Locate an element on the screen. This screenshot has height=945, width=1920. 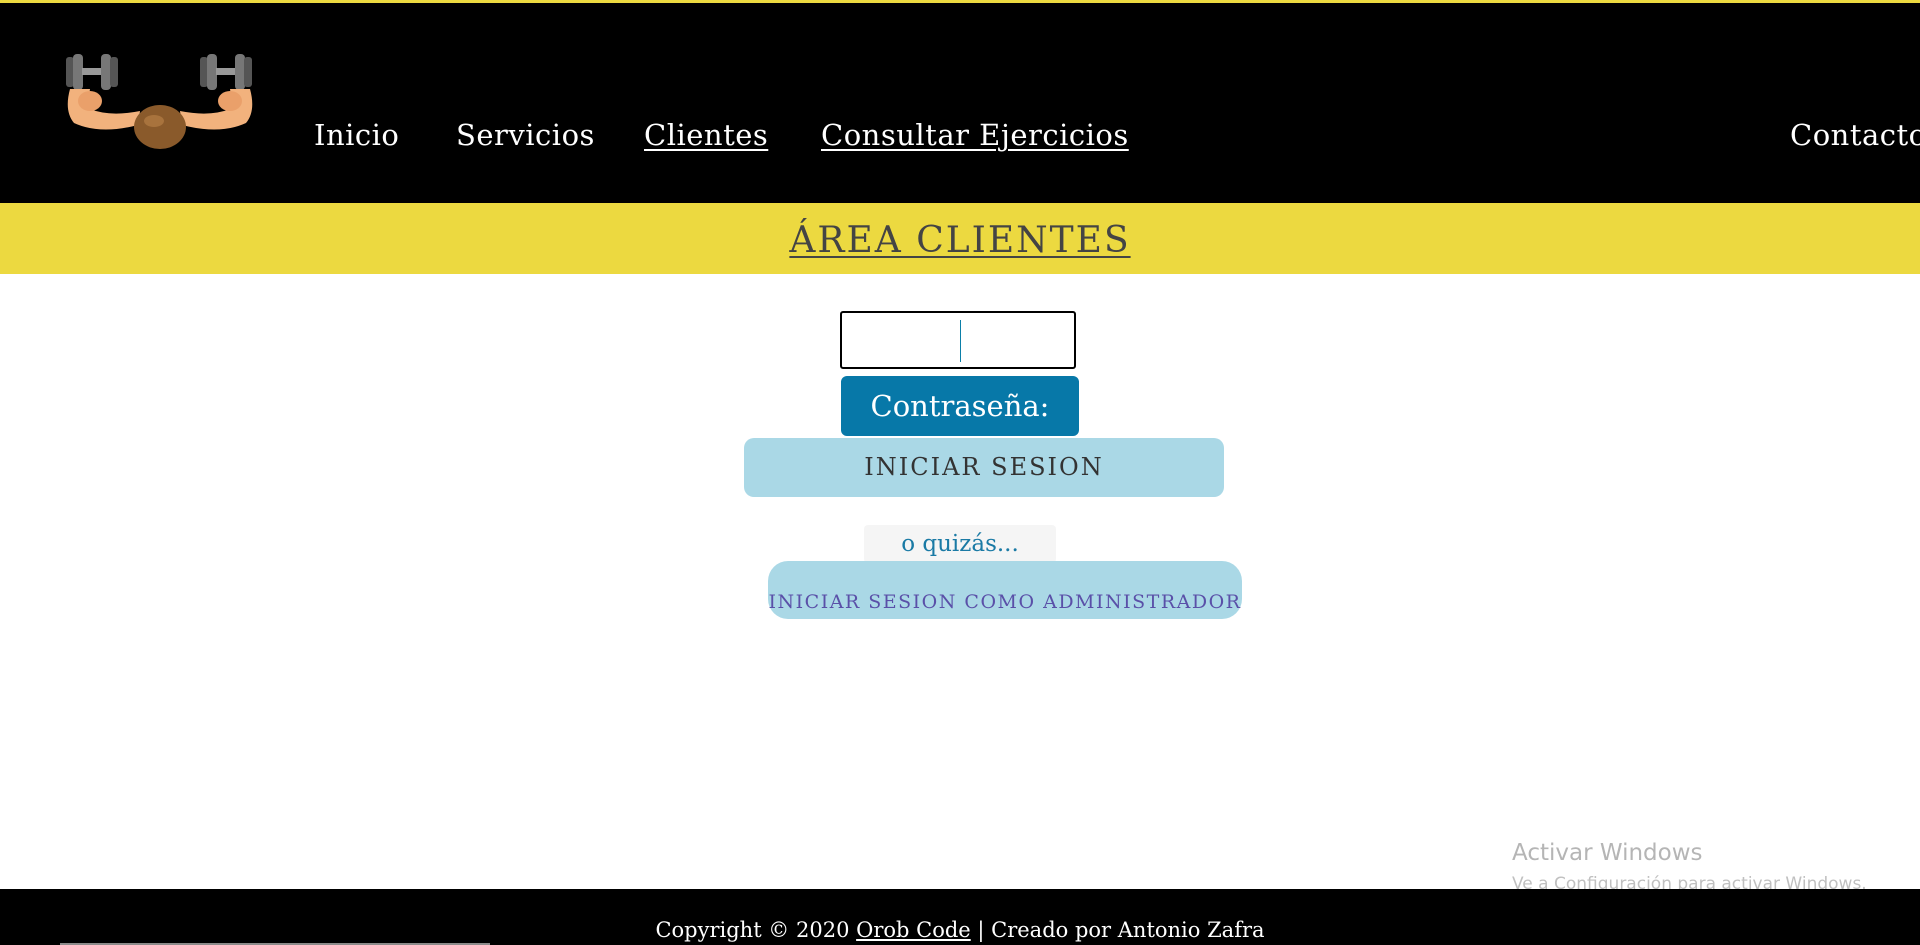
footer-prefix: Copyright © 2020 is located at coordinates (756, 930).